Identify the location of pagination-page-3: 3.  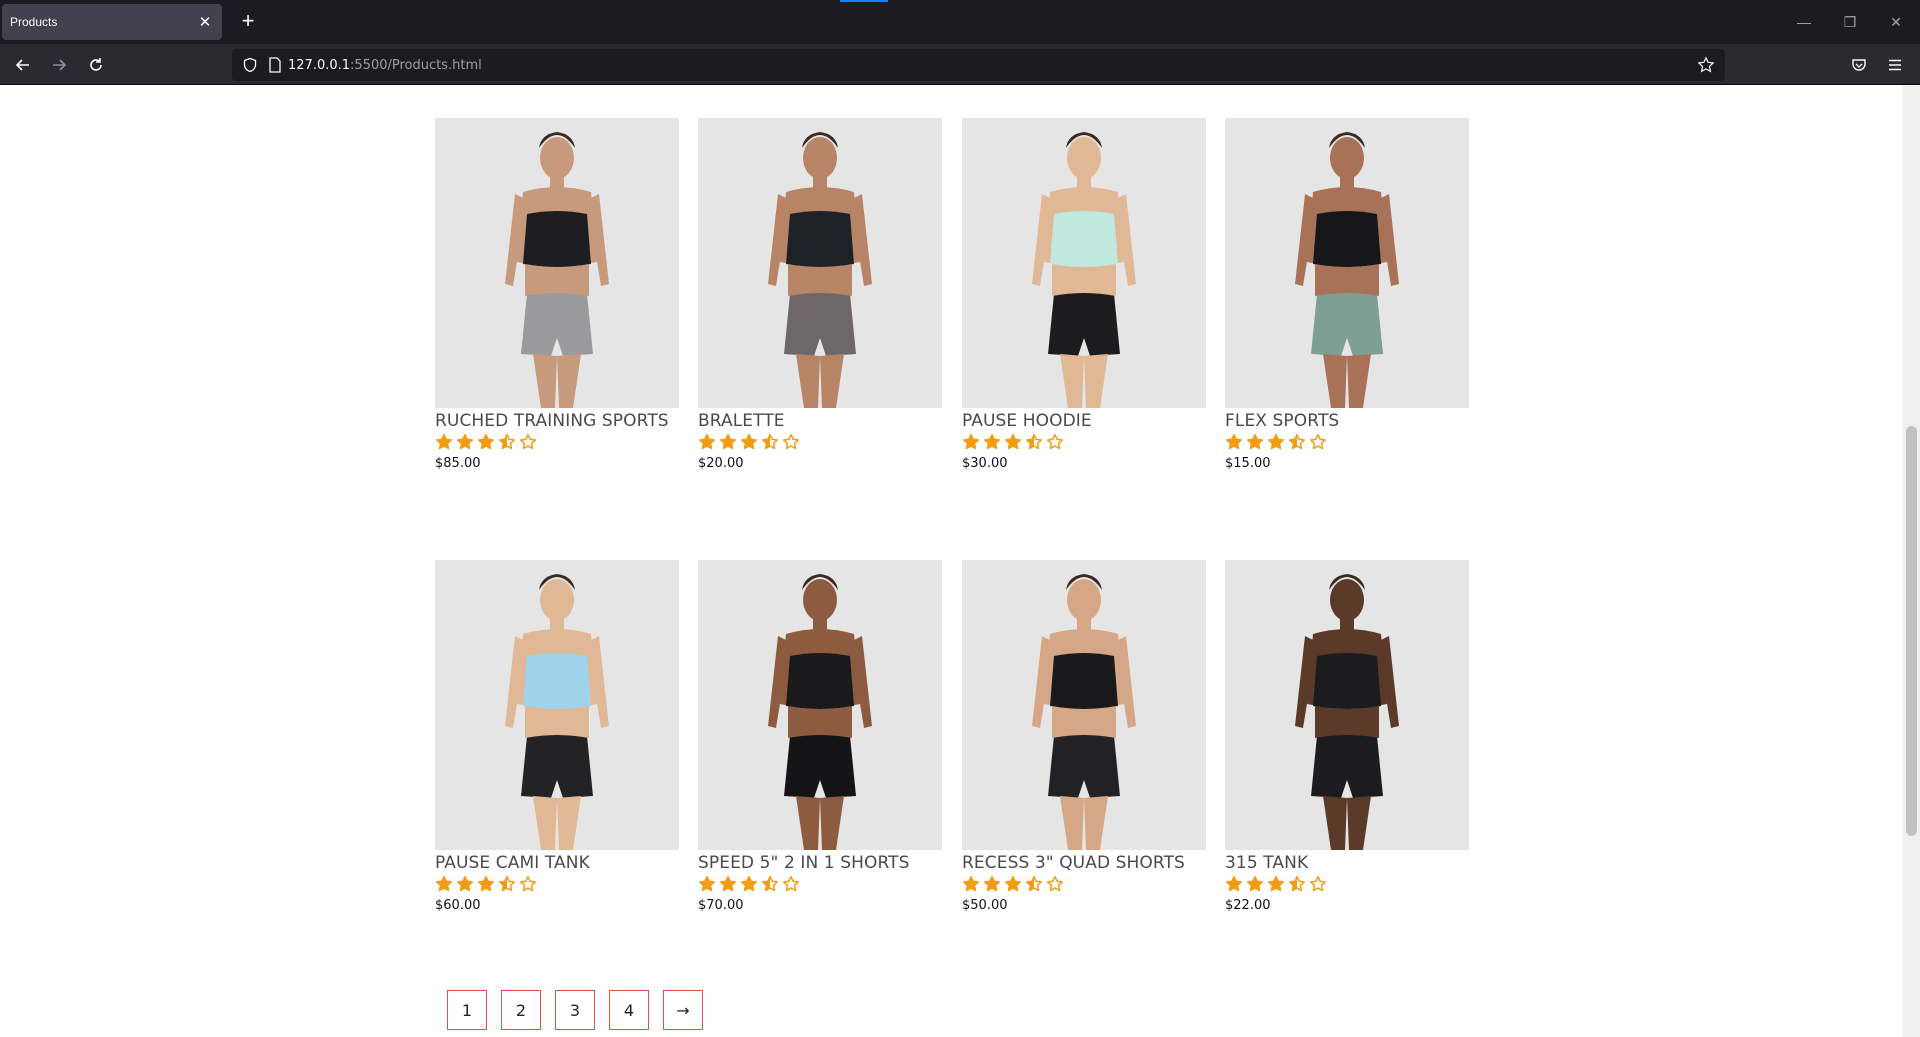
(575, 1010).